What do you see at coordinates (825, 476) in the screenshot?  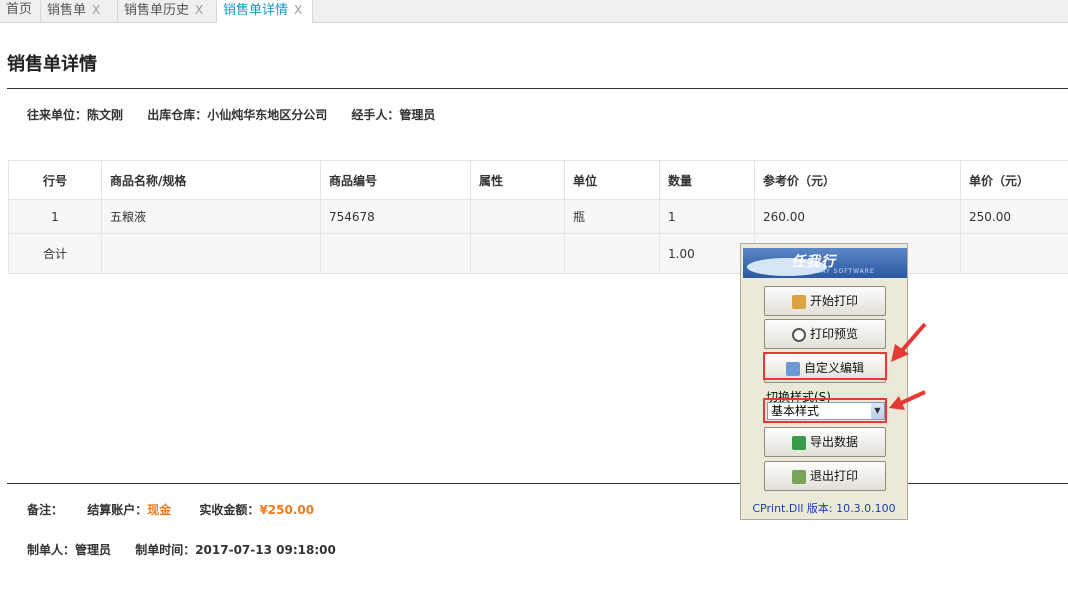 I see `exit-print-button: 退出打印` at bounding box center [825, 476].